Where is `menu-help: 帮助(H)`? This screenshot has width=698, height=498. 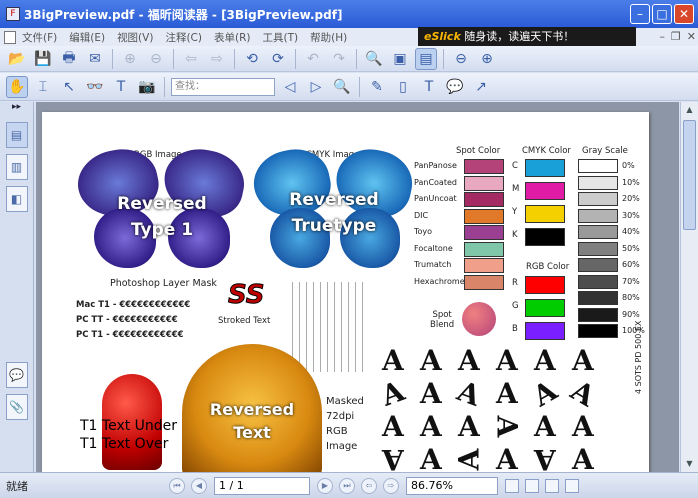 menu-help: 帮助(H) is located at coordinates (328, 37).